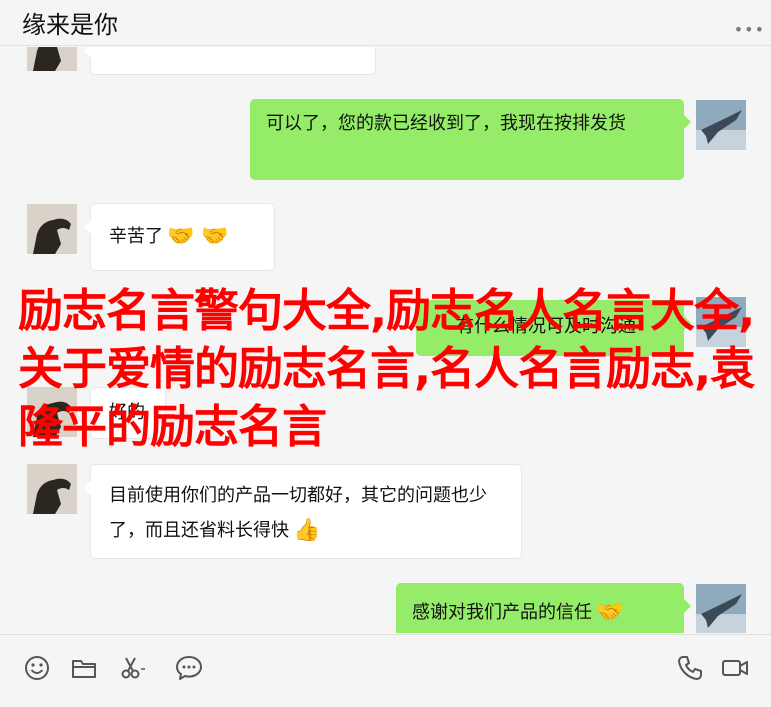 This screenshot has width=771, height=707. I want to click on thumbs-up-emoji: 👍, so click(307, 530).